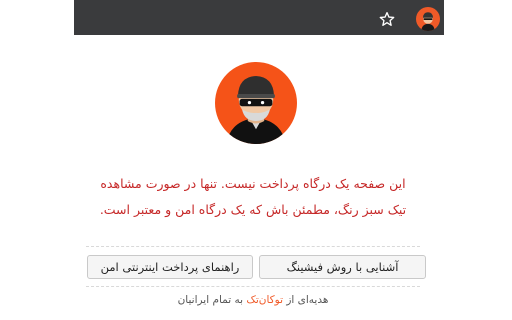 The image size is (512, 320). What do you see at coordinates (307, 300) in the screenshot?
I see `footer-prefix: هدیه‌ای از` at bounding box center [307, 300].